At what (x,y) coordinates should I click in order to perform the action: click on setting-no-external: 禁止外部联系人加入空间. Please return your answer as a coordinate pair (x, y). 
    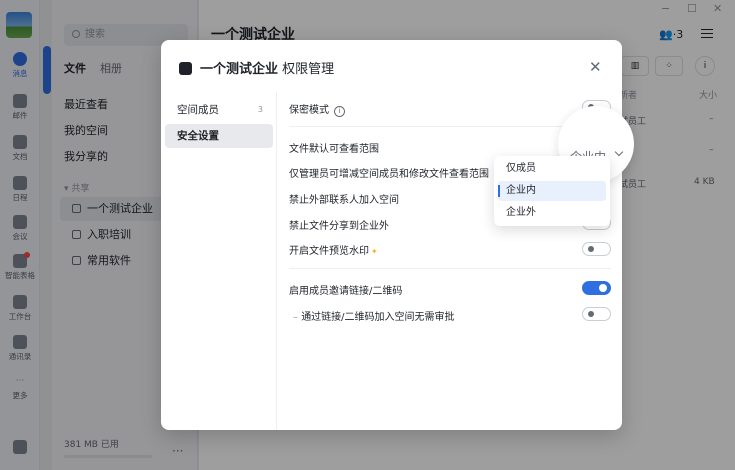
    Looking at the image, I should click on (344, 200).